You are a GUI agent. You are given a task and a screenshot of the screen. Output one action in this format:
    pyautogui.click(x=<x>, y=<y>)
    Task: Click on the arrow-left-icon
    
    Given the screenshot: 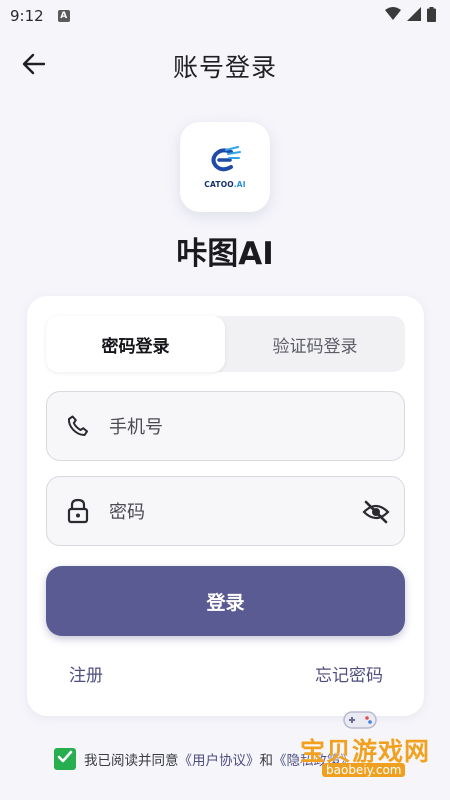 What is the action you would take?
    pyautogui.click(x=34, y=66)
    